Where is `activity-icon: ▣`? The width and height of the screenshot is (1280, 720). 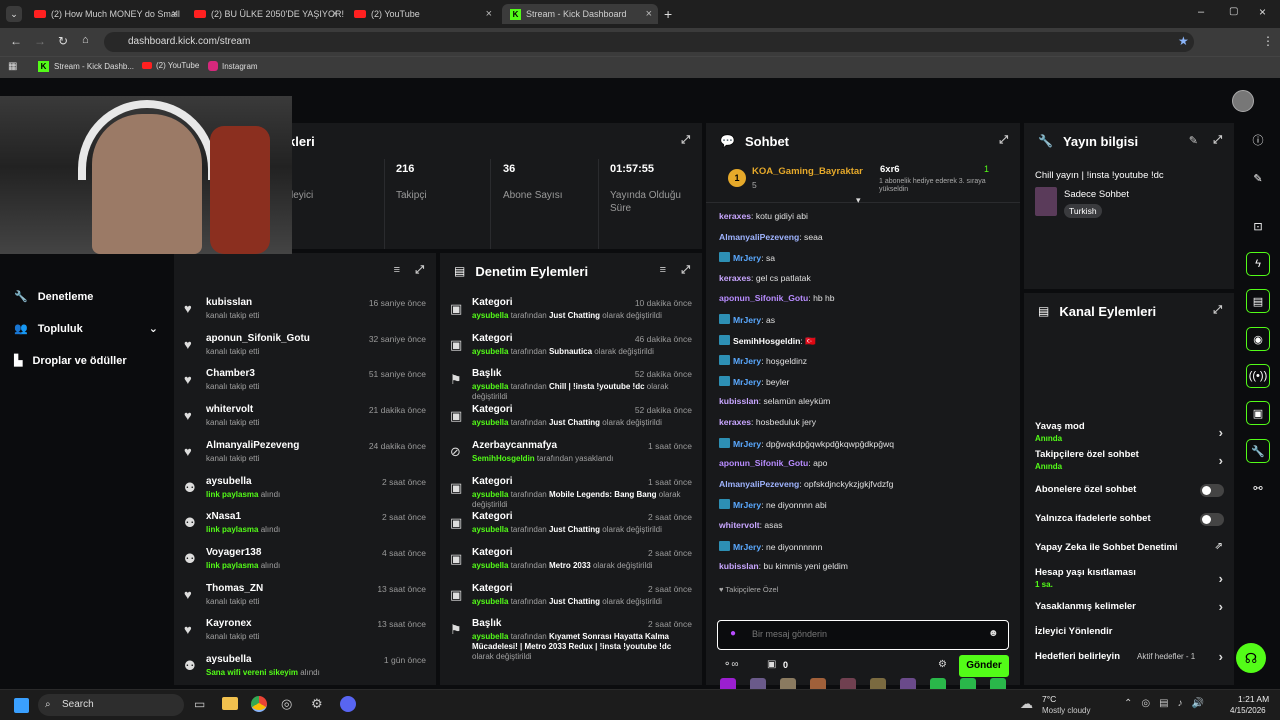 activity-icon: ▣ is located at coordinates (1258, 413).